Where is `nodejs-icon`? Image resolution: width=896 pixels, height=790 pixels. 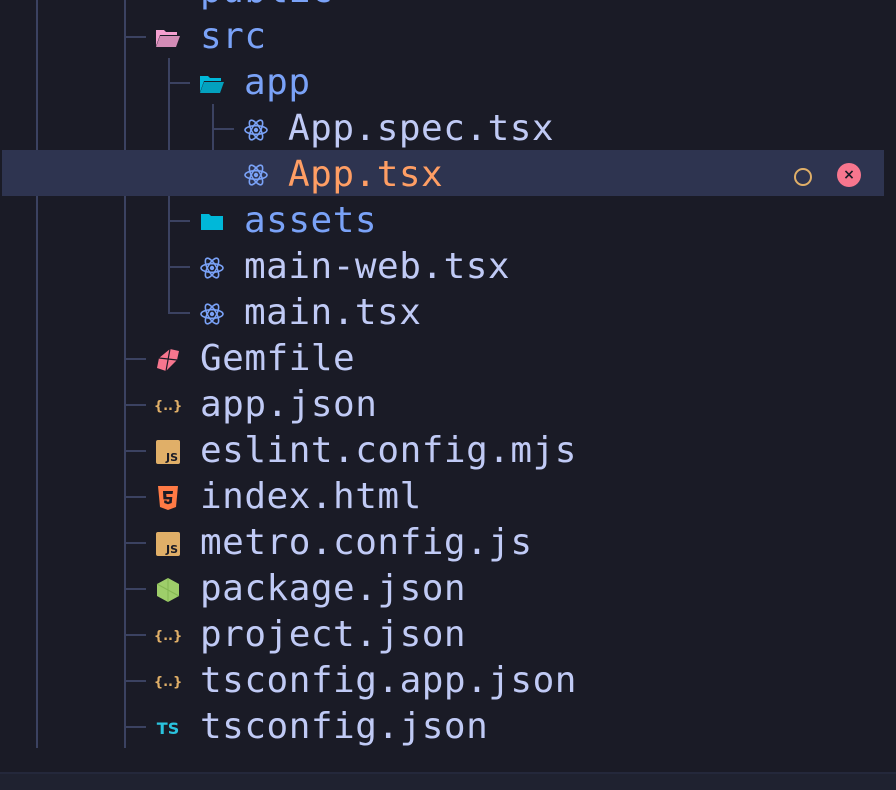
nodejs-icon is located at coordinates (168, 590).